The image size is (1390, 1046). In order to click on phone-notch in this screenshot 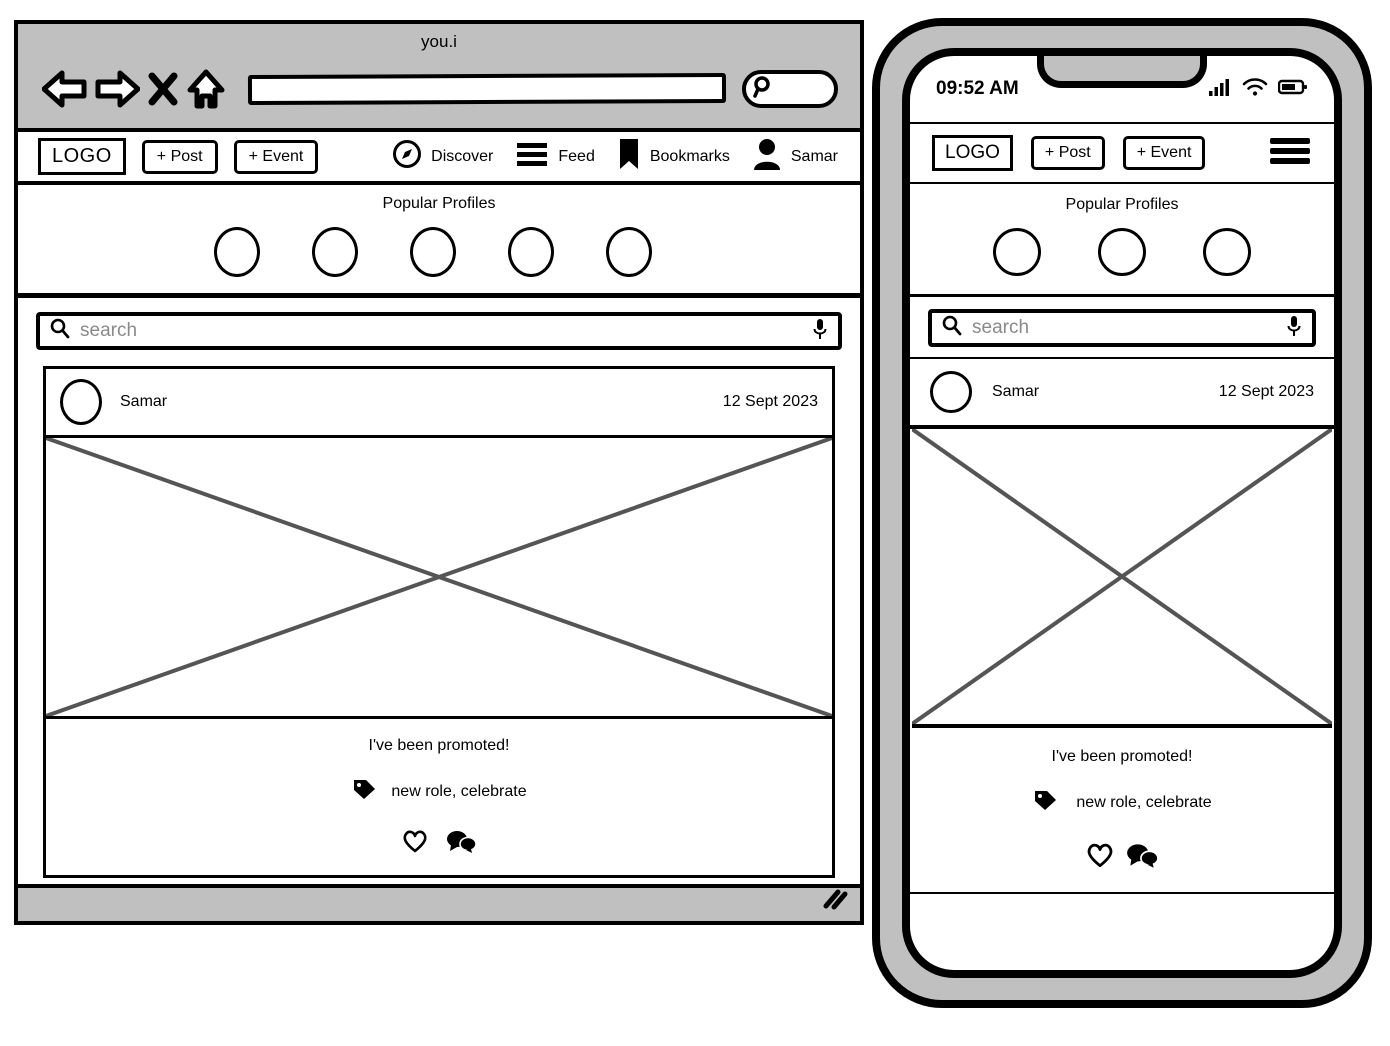, I will do `click(1122, 72)`.